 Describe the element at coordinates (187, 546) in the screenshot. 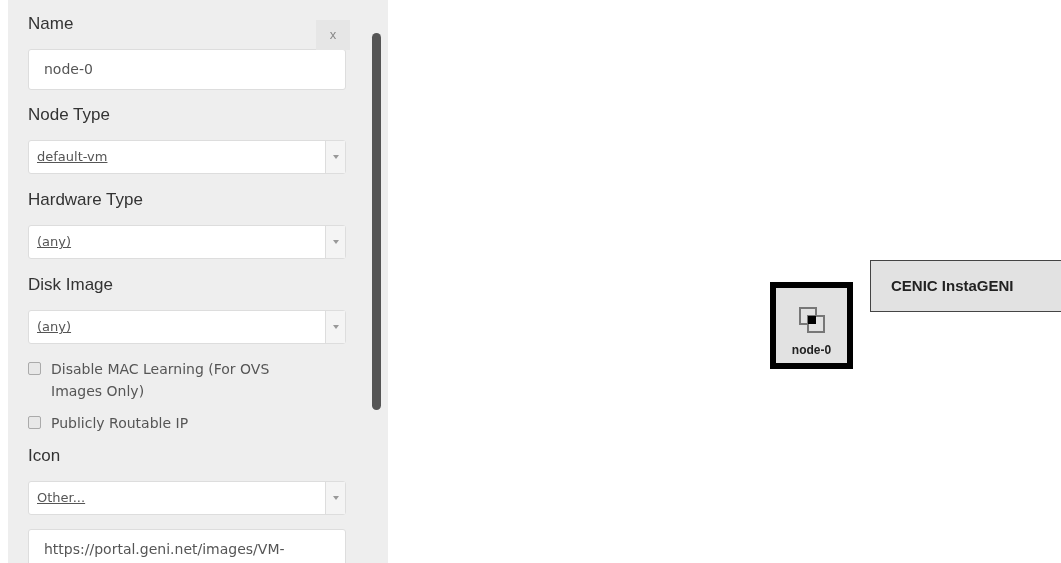

I see `text-field: https://portal.geni.net/images/VM-` at that location.